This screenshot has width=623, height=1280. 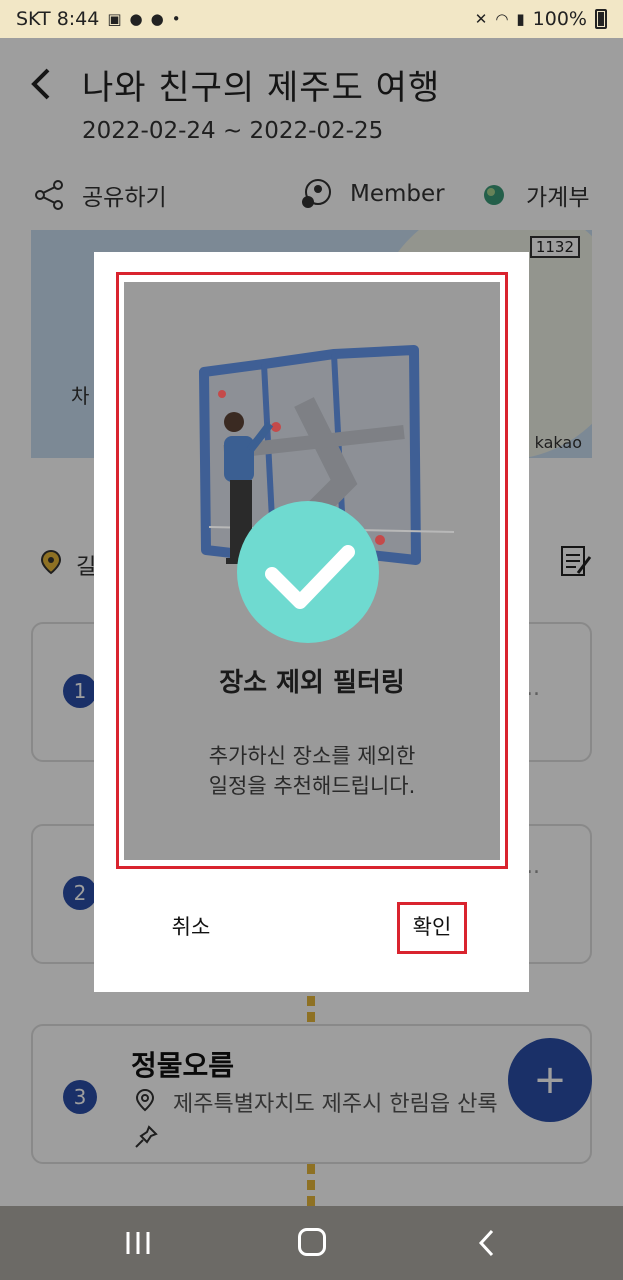 What do you see at coordinates (312, 683) in the screenshot?
I see `dialog-heading: 장소 제외 필터링` at bounding box center [312, 683].